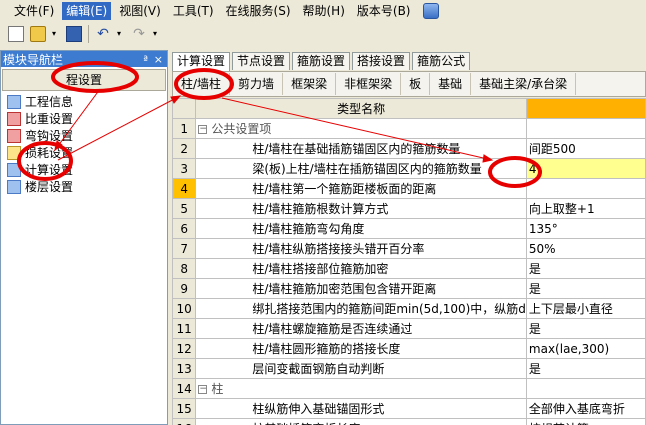  What do you see at coordinates (184, 348) in the screenshot?
I see `row-number-cell: 12` at bounding box center [184, 348].